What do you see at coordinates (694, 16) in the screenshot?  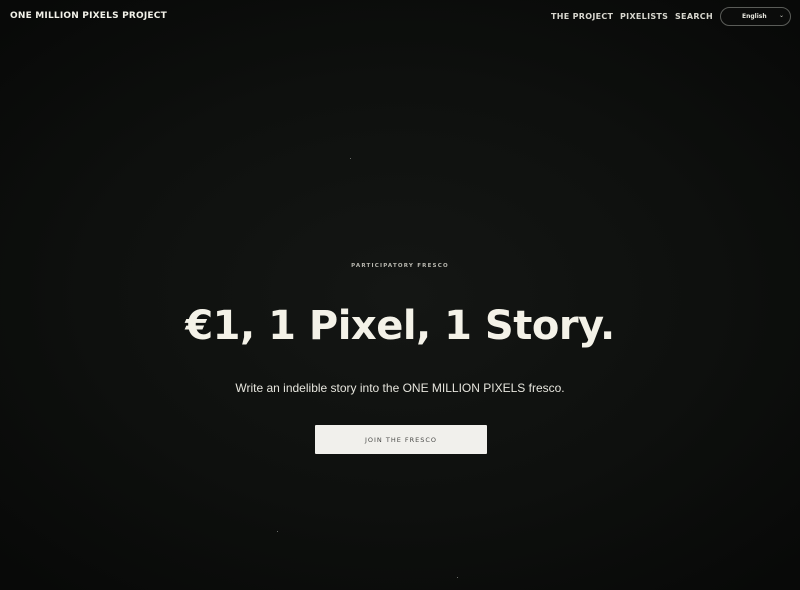 I see `nav-search: SEARCH` at bounding box center [694, 16].